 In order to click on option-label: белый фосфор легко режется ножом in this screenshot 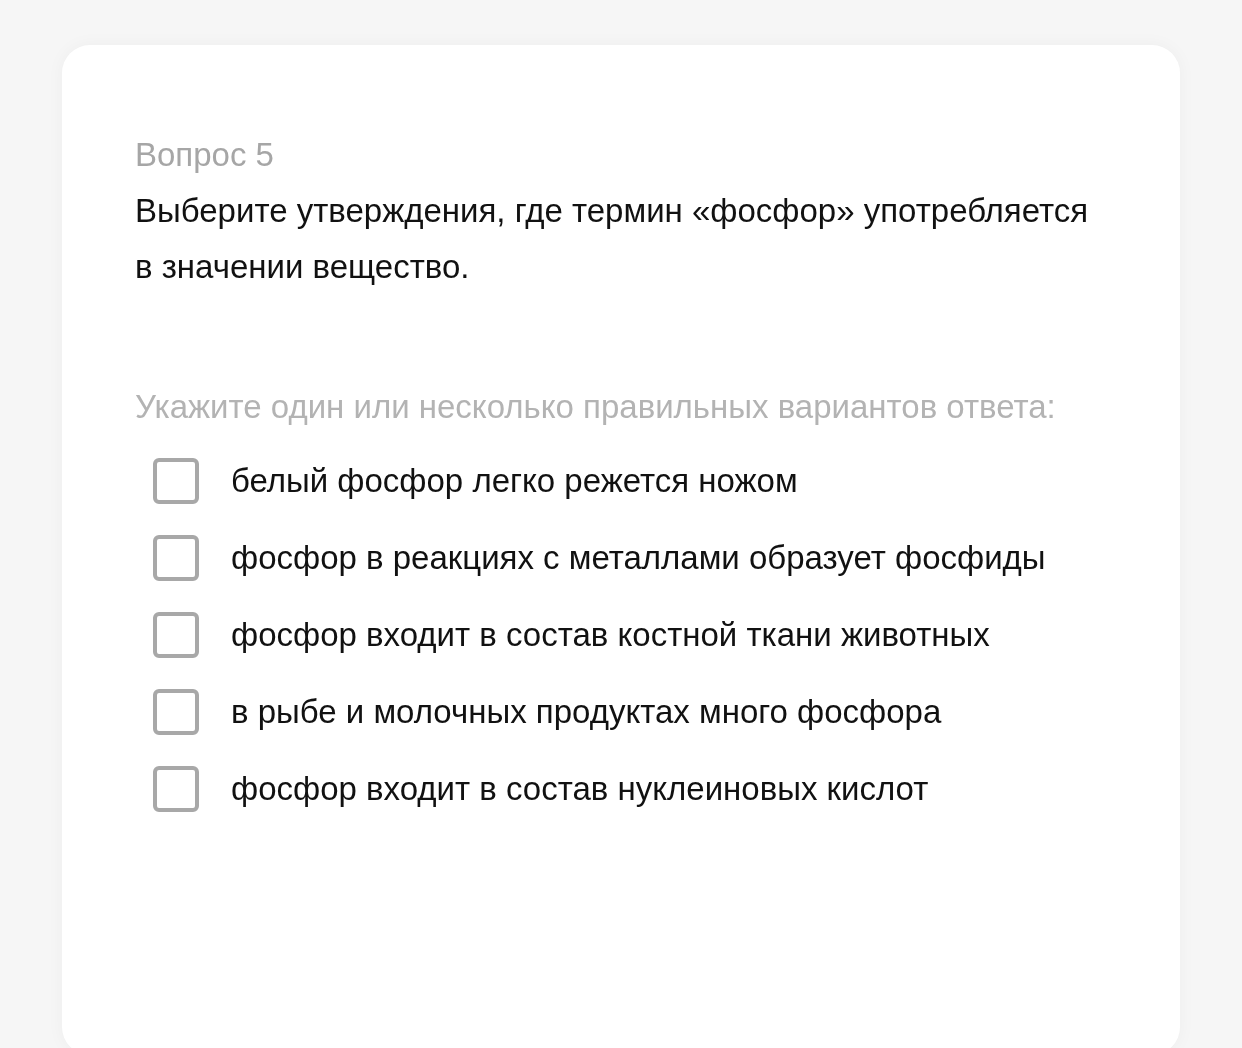, I will do `click(656, 480)`.